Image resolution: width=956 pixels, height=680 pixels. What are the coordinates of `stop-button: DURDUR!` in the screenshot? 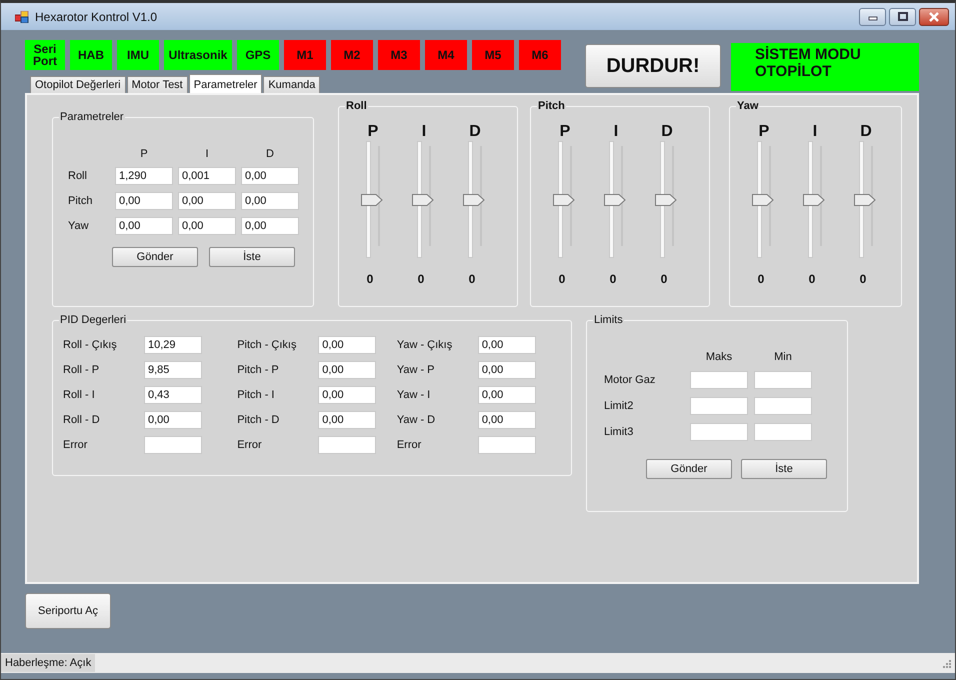 It's located at (653, 66).